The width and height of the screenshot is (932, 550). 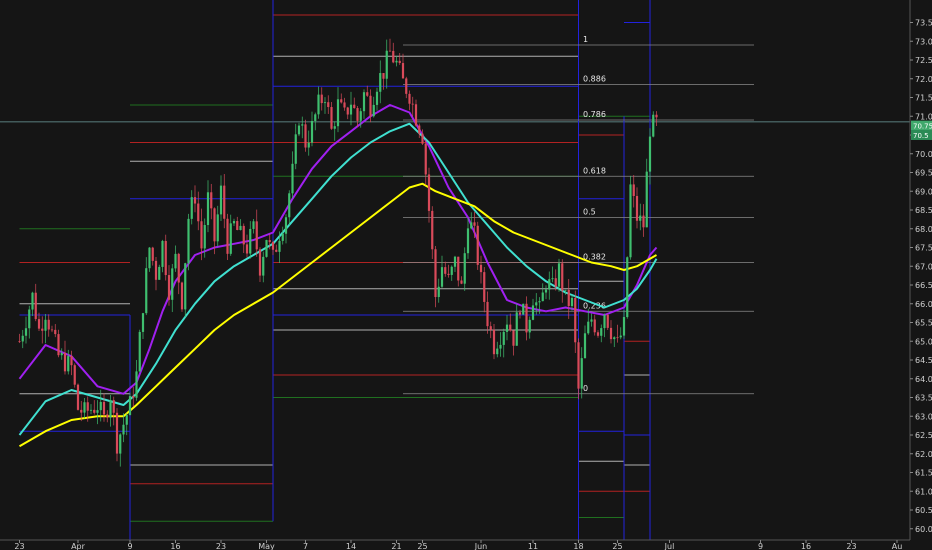 What do you see at coordinates (266, 546) in the screenshot?
I see `time-tick-label: May` at bounding box center [266, 546].